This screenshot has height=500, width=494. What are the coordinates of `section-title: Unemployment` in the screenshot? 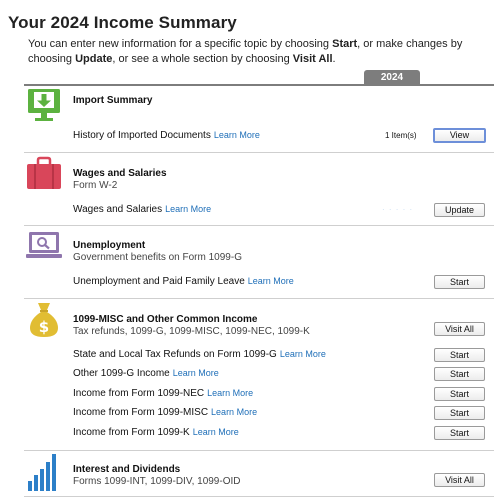 It's located at (109, 245).